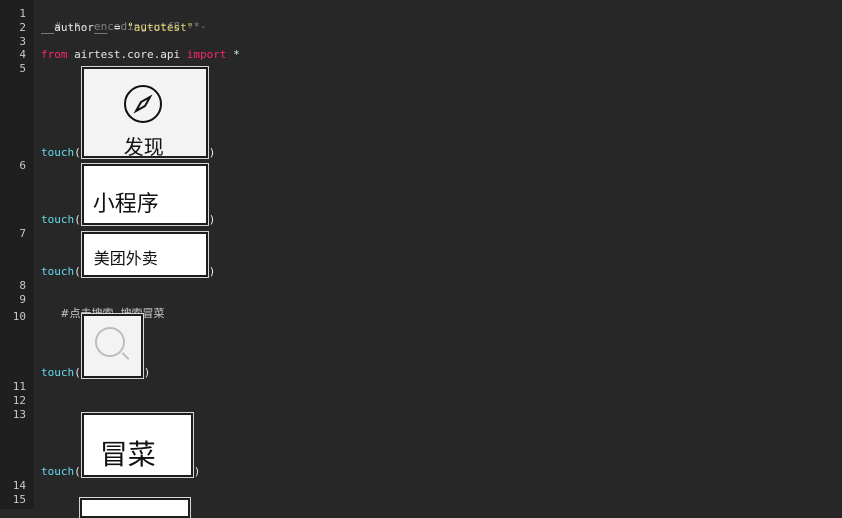 The width and height of the screenshot is (842, 518). Describe the element at coordinates (125, 258) in the screenshot. I see `meituan-label: 美团外卖` at that location.